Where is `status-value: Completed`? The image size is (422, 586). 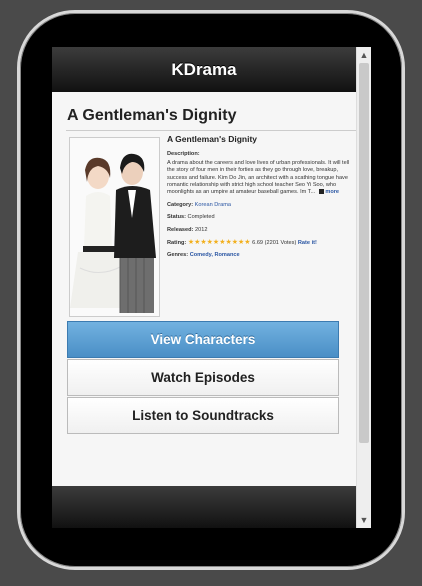
status-value: Completed is located at coordinates (201, 217).